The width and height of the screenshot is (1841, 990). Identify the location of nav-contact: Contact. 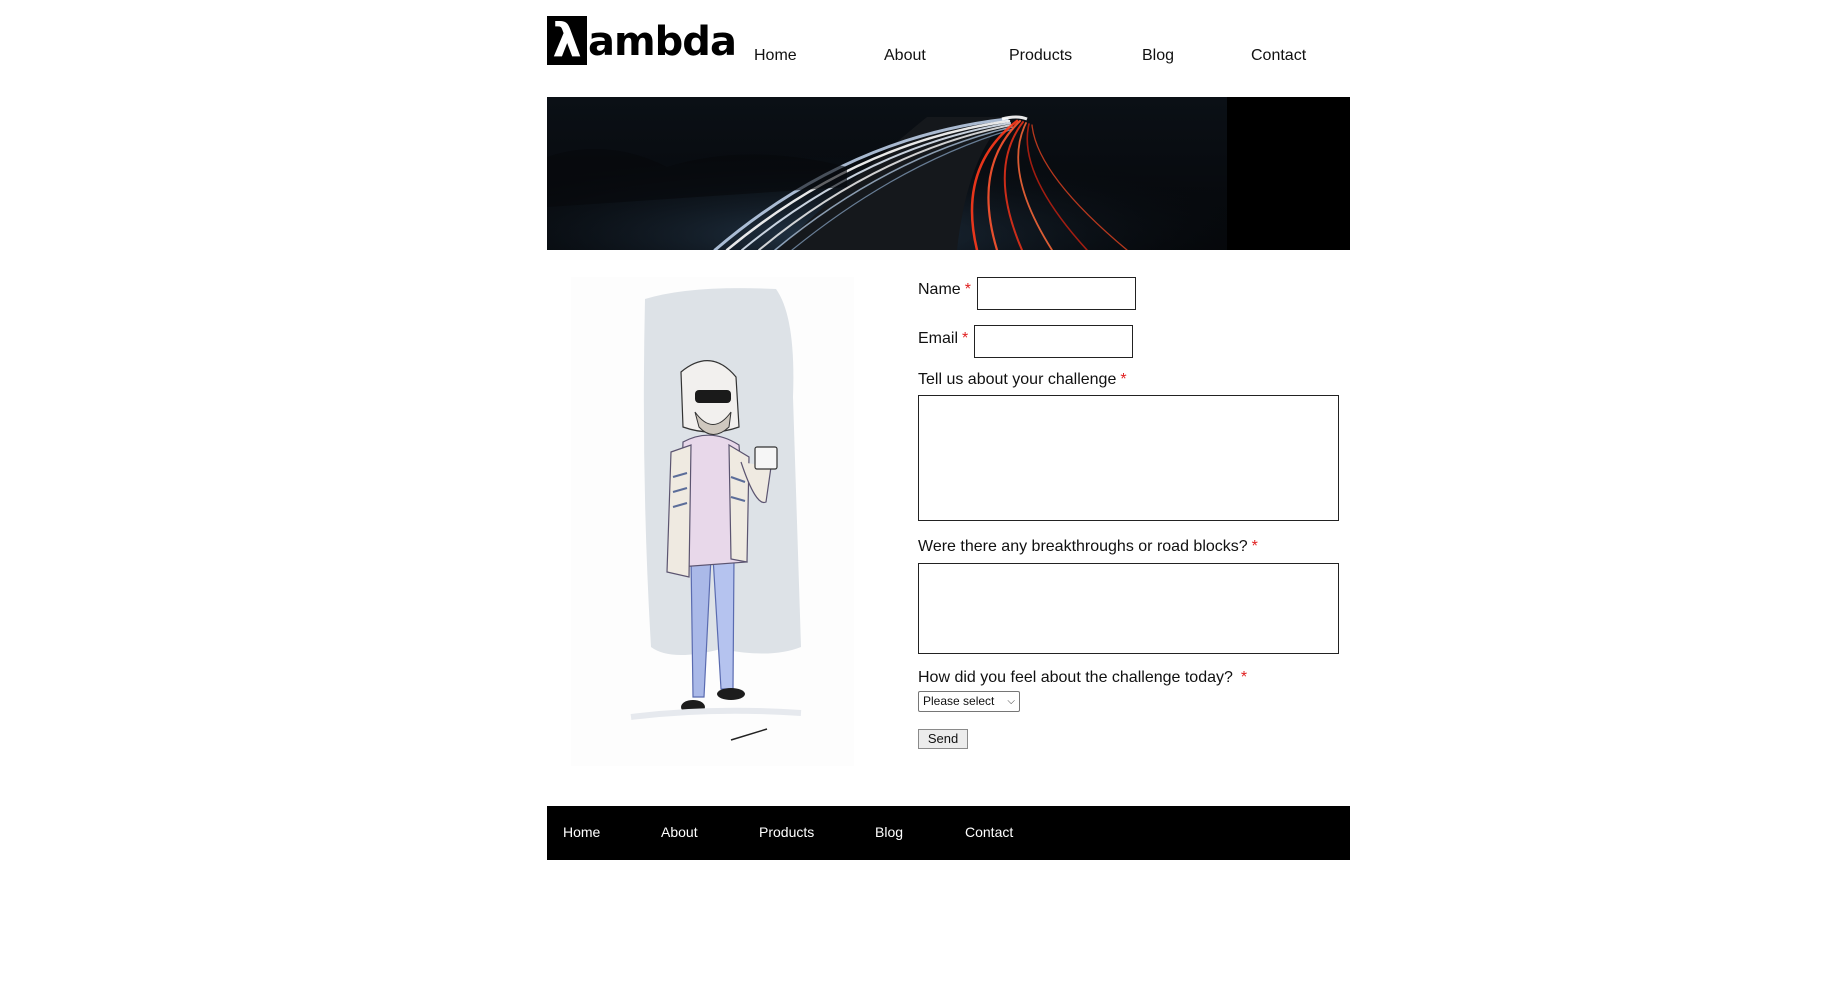
(1278, 56).